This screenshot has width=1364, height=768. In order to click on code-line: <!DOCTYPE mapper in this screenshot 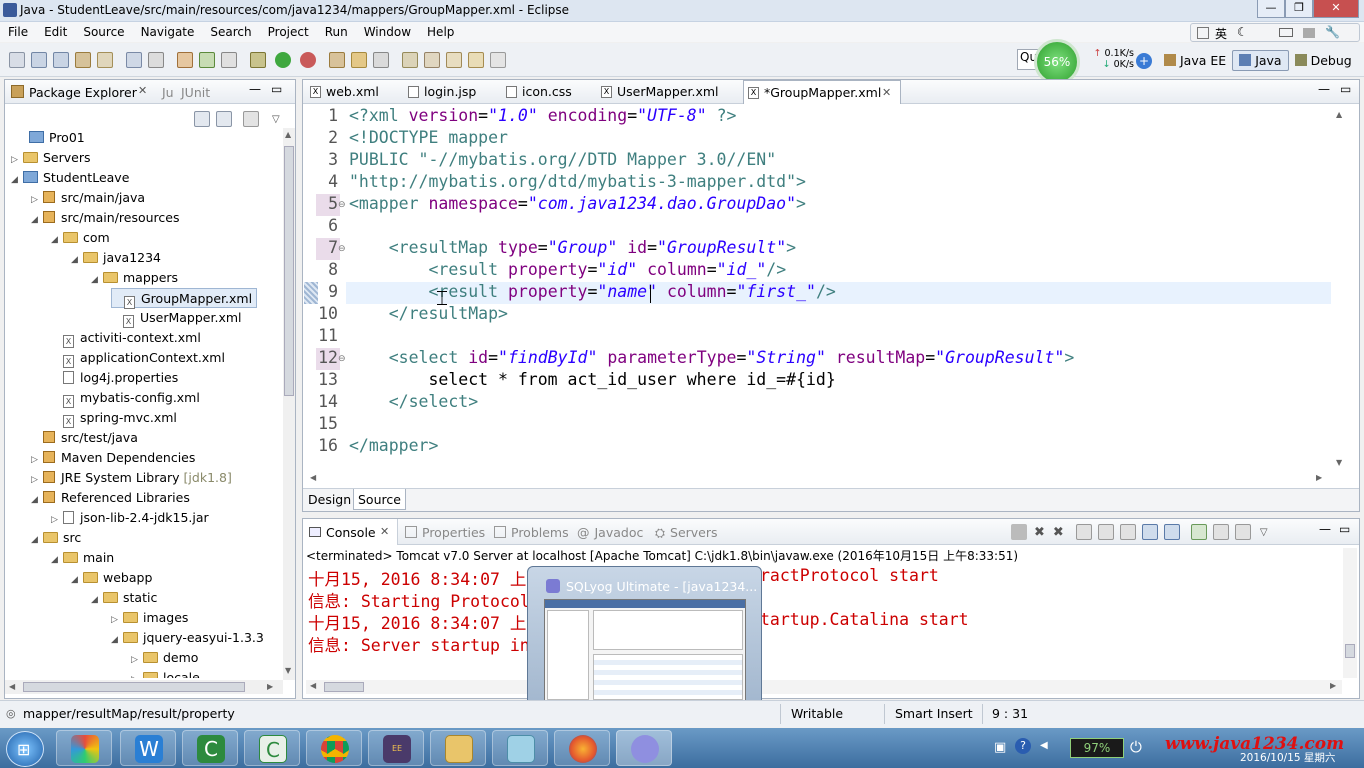, I will do `click(428, 137)`.